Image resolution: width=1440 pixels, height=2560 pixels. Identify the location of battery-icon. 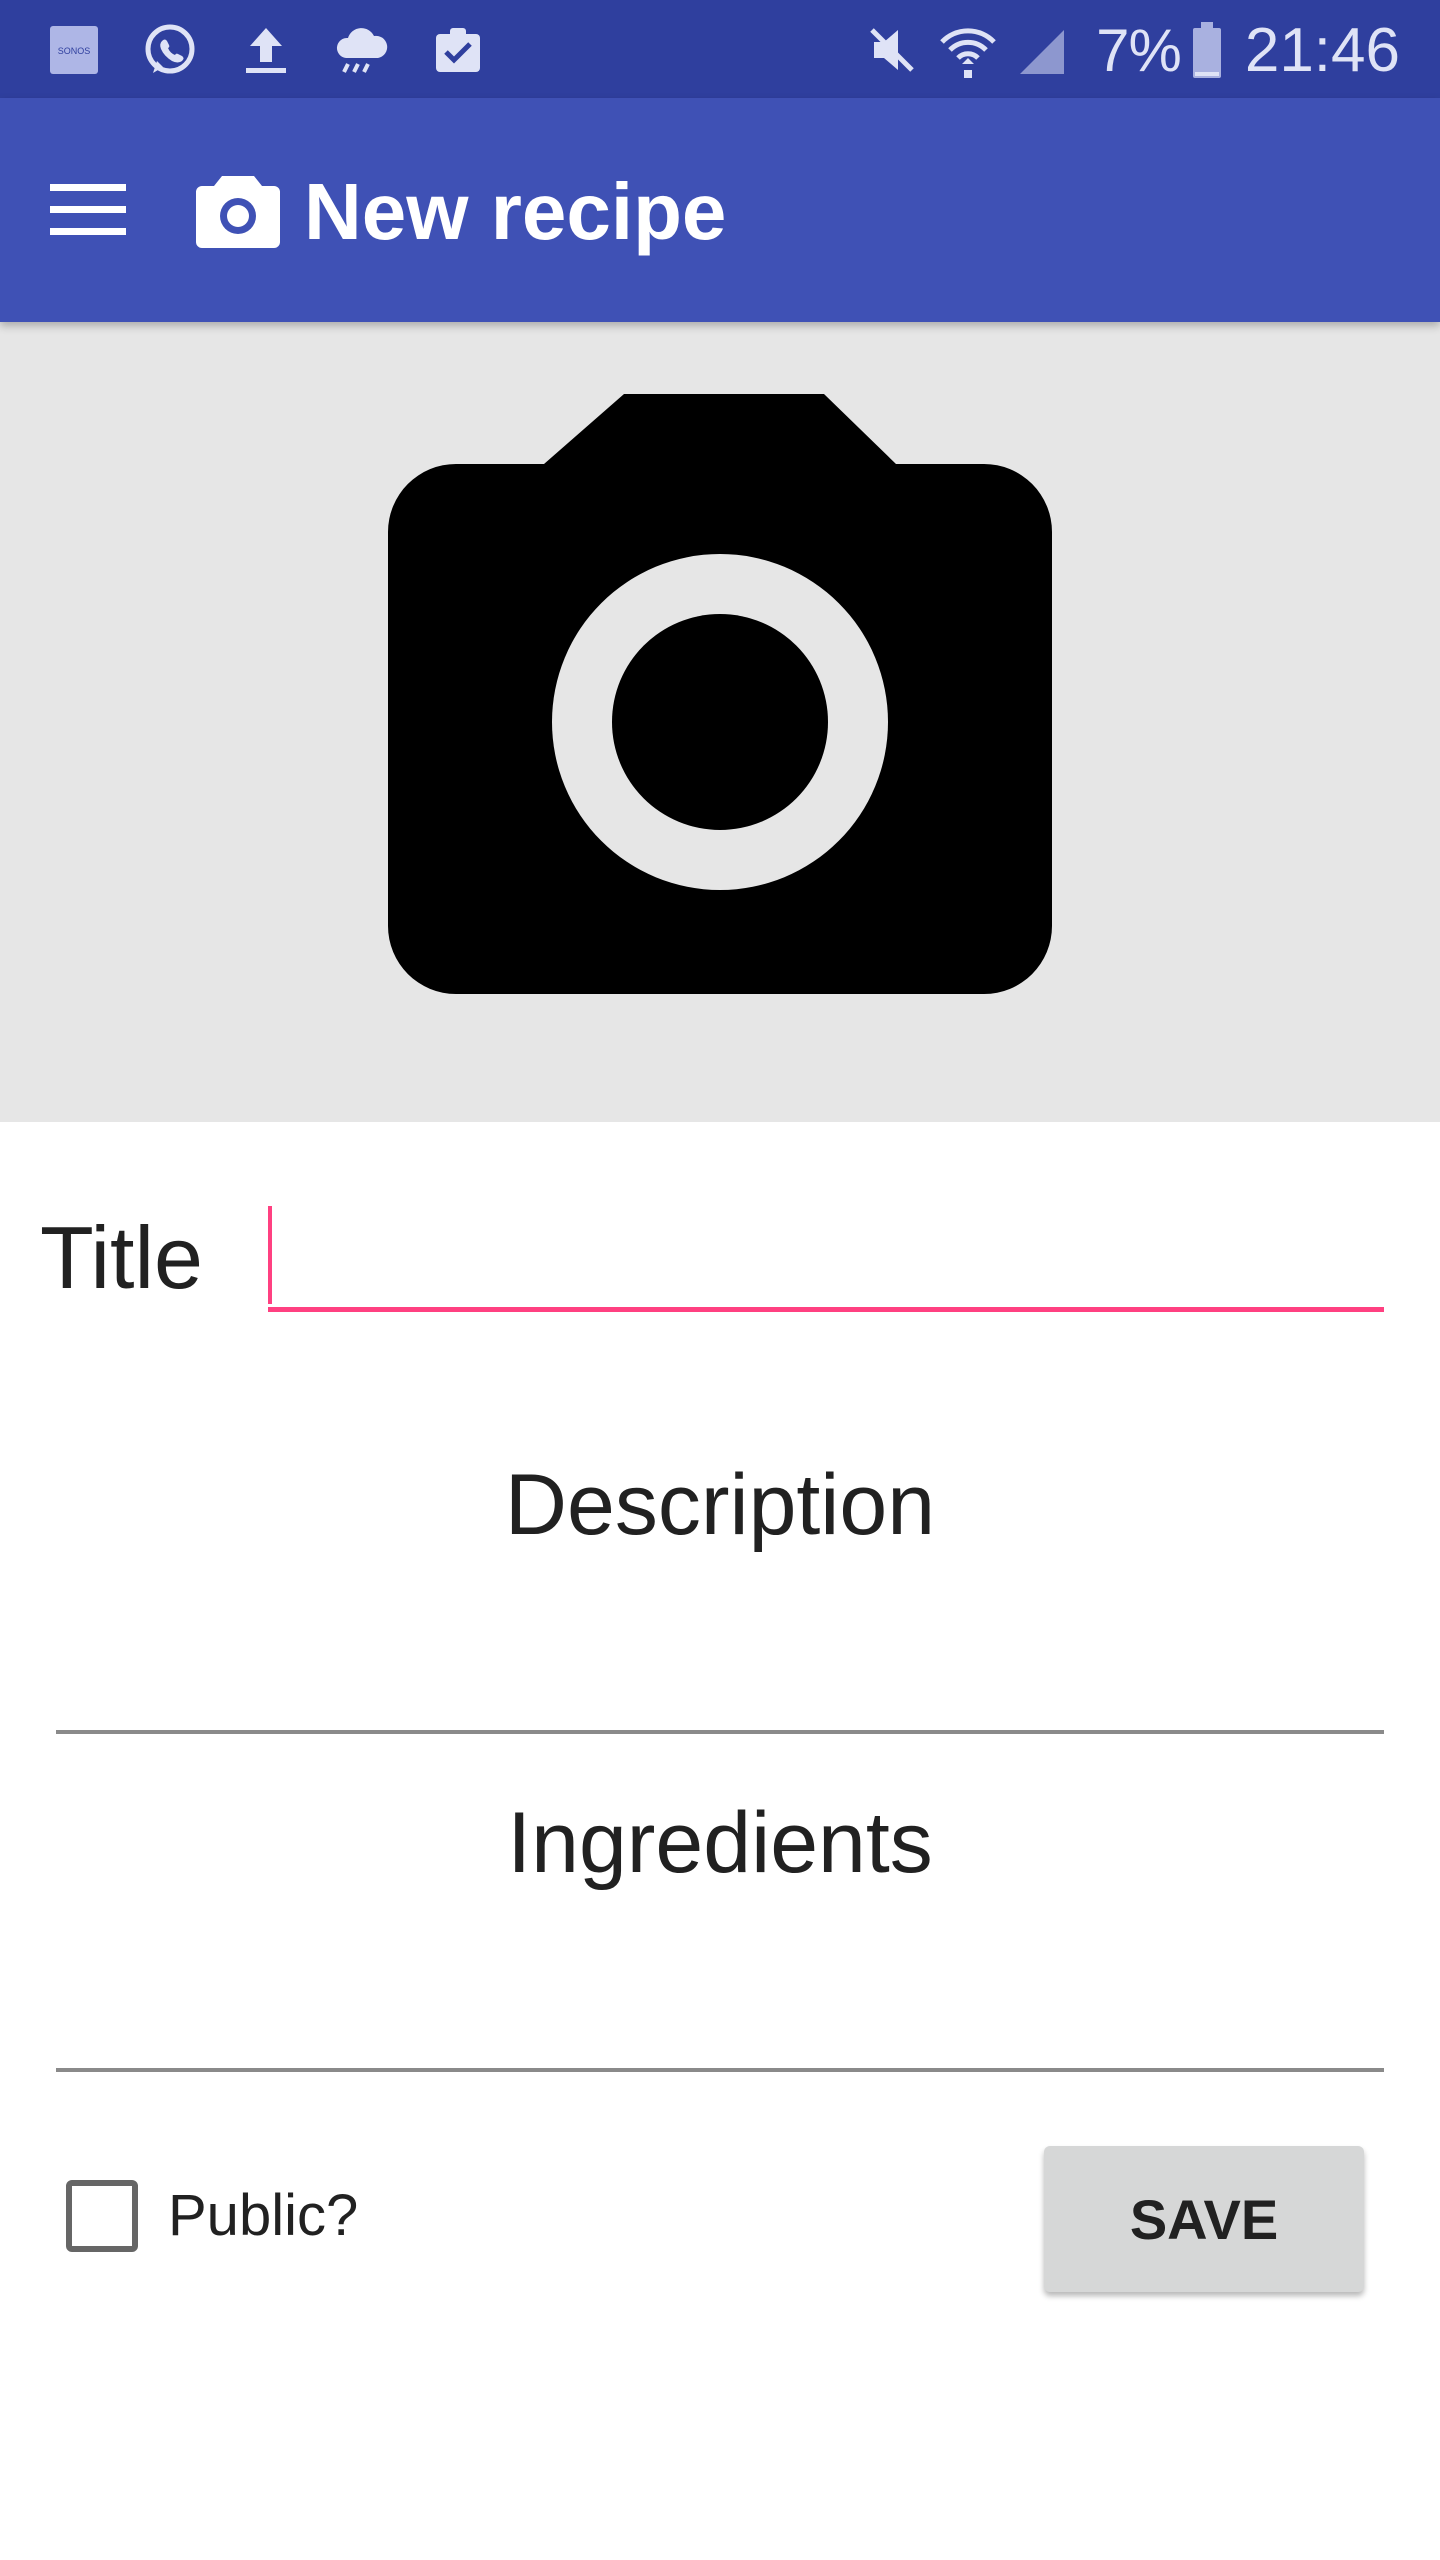
(1207, 50).